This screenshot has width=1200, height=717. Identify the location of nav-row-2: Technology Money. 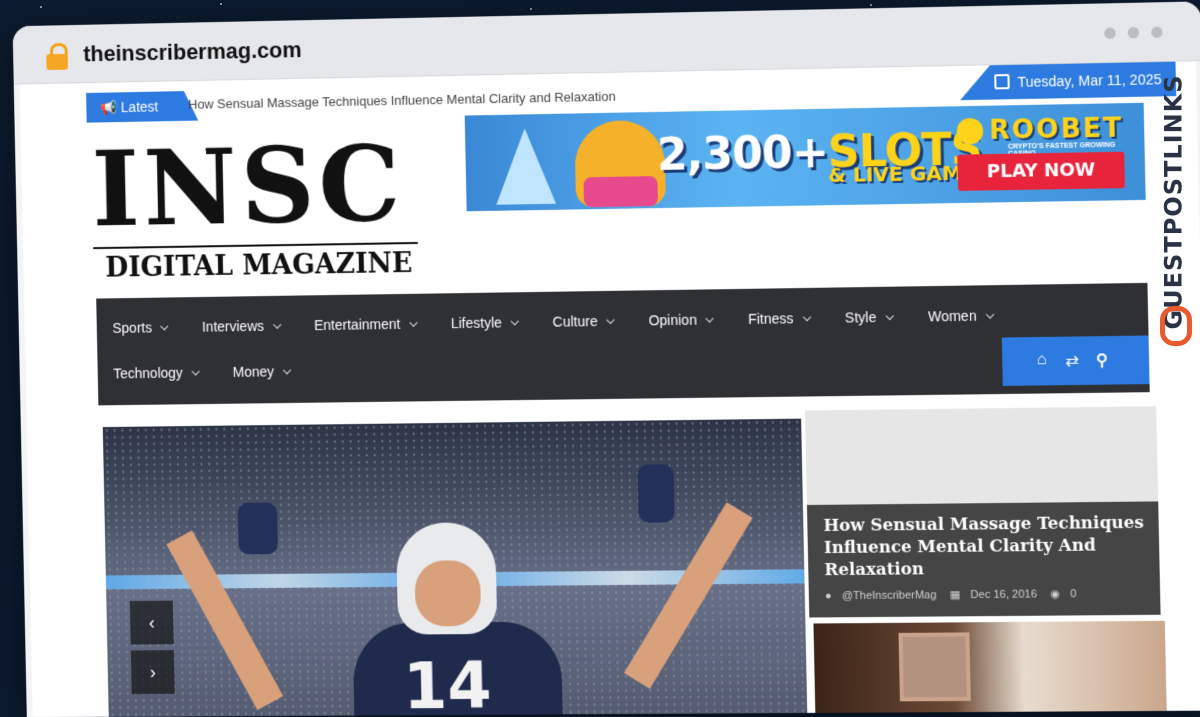
(203, 372).